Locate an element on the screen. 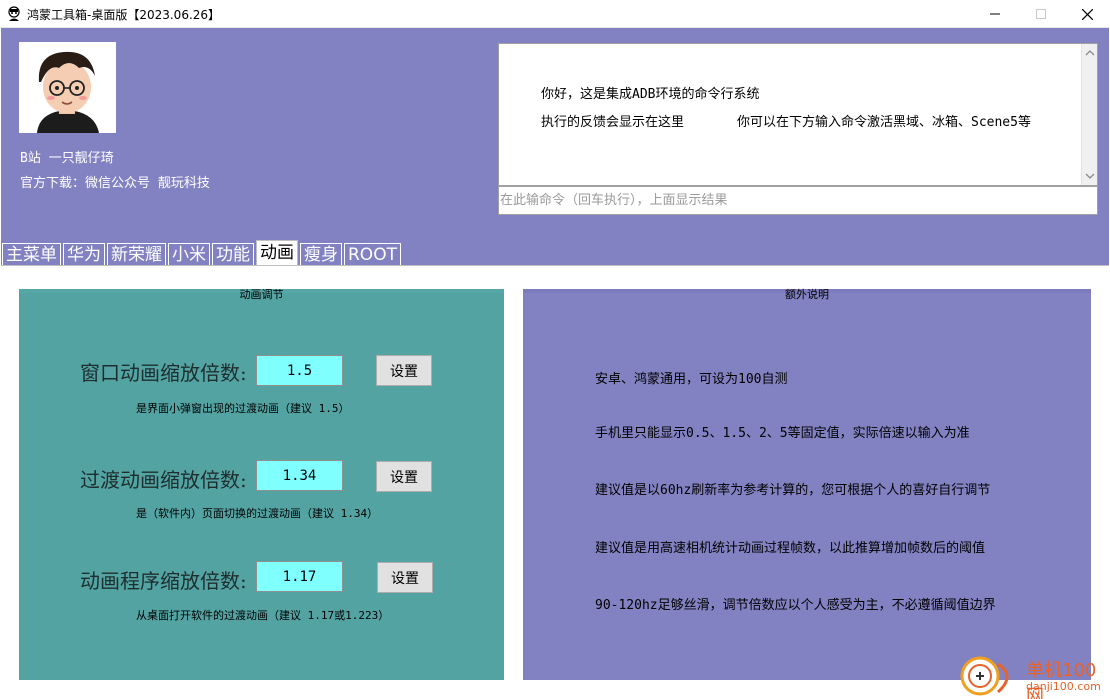 The width and height of the screenshot is (1110, 699). close-icon is located at coordinates (1087, 14).